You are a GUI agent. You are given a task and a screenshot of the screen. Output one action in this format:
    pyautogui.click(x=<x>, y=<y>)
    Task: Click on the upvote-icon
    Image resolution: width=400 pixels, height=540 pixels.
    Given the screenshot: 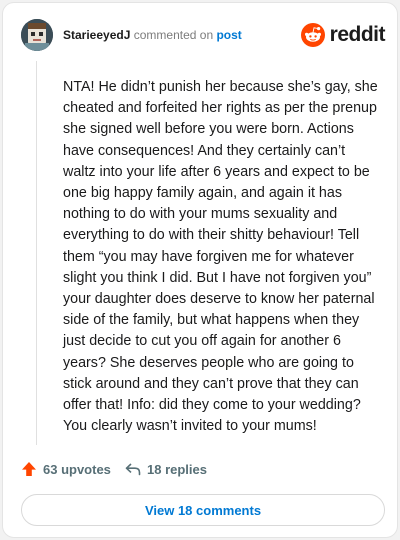 What is the action you would take?
    pyautogui.click(x=29, y=469)
    